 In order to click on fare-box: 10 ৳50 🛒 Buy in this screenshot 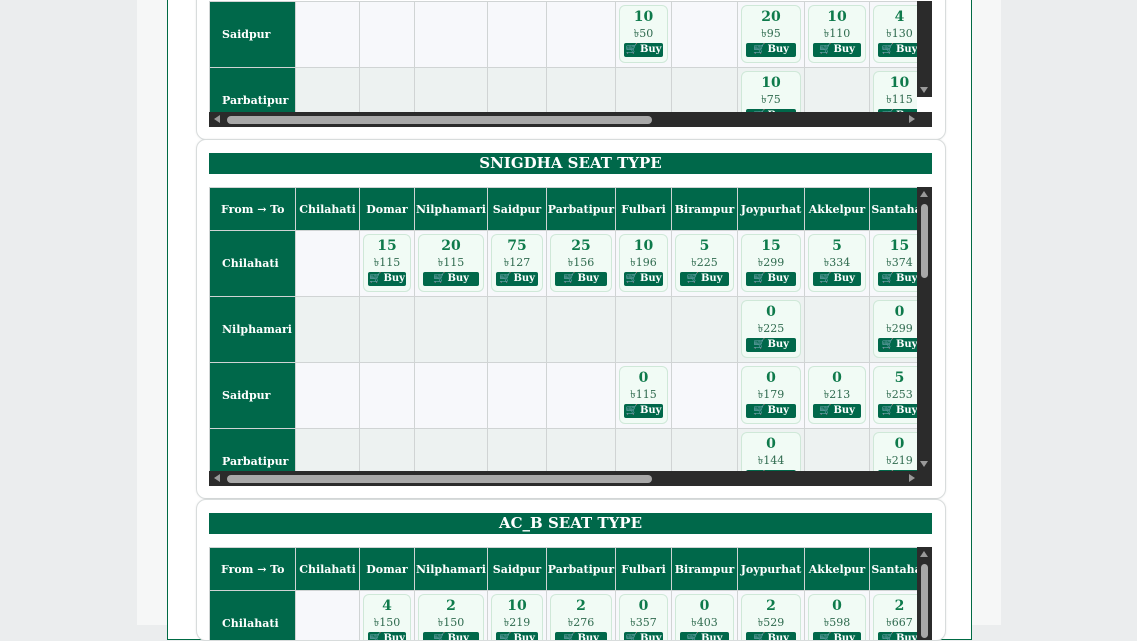, I will do `click(643, 34)`.